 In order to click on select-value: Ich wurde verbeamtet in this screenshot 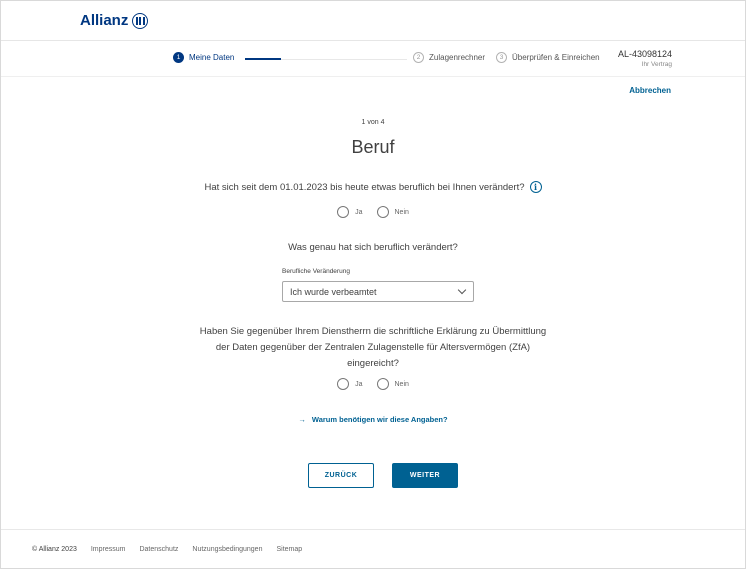, I will do `click(333, 291)`.